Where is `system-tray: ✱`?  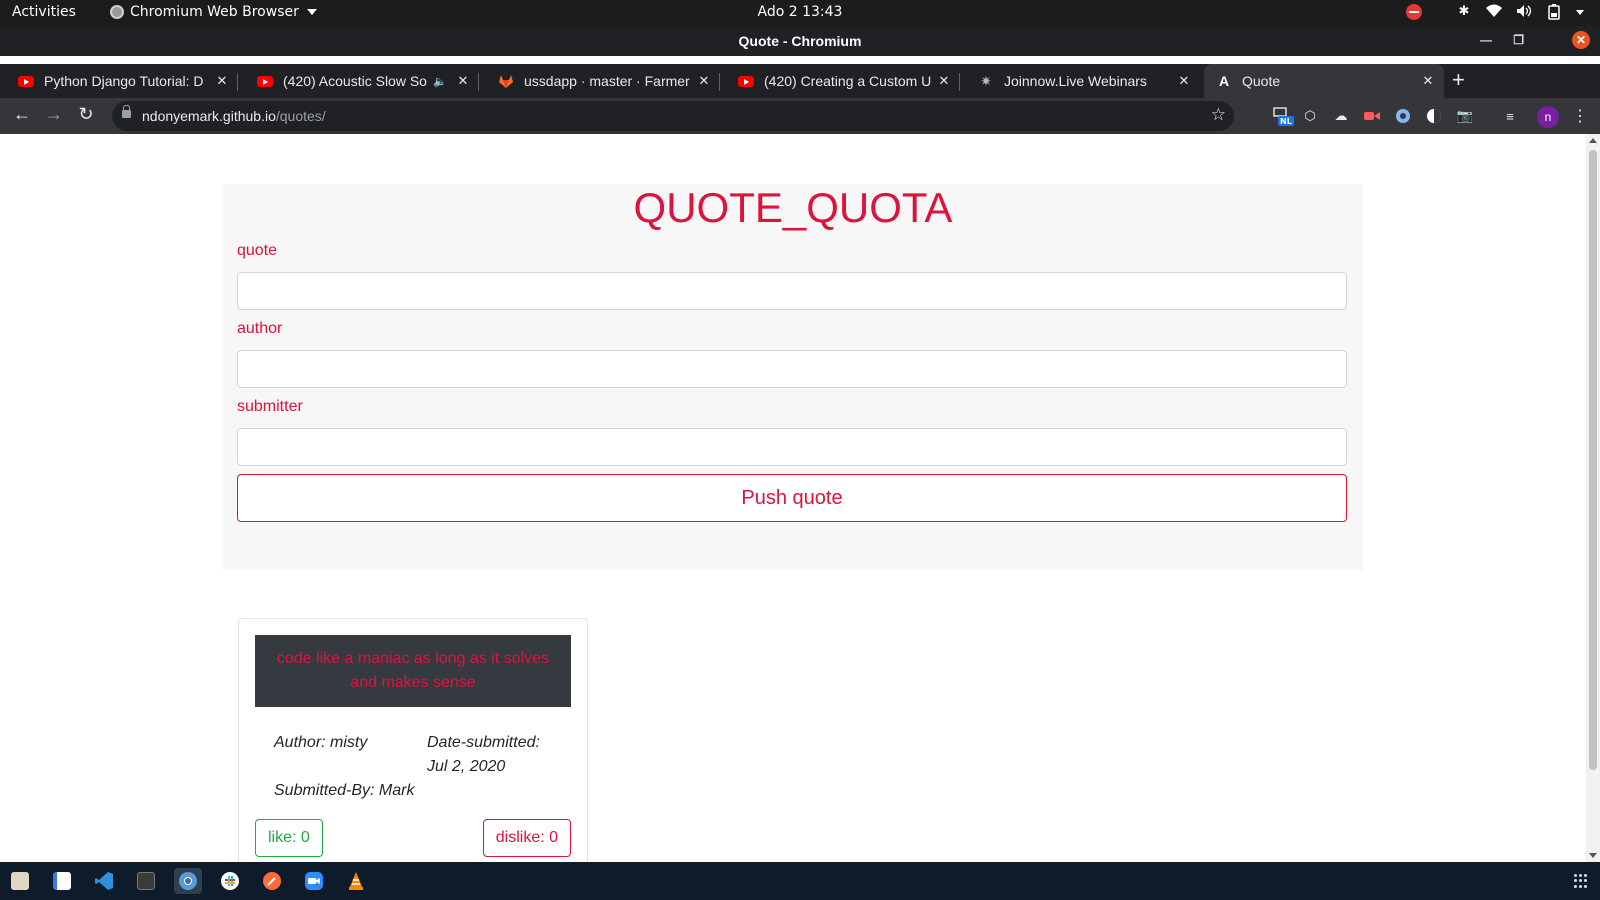
system-tray: ✱ is located at coordinates (1495, 12).